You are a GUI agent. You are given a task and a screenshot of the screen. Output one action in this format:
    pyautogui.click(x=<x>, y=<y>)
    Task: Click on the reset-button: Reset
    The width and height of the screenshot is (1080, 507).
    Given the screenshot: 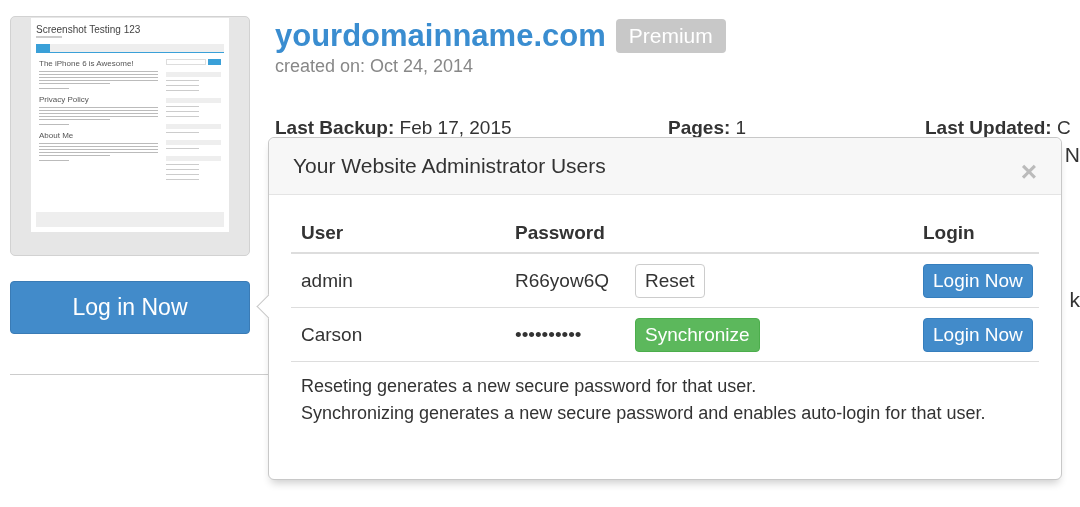 What is the action you would take?
    pyautogui.click(x=670, y=280)
    